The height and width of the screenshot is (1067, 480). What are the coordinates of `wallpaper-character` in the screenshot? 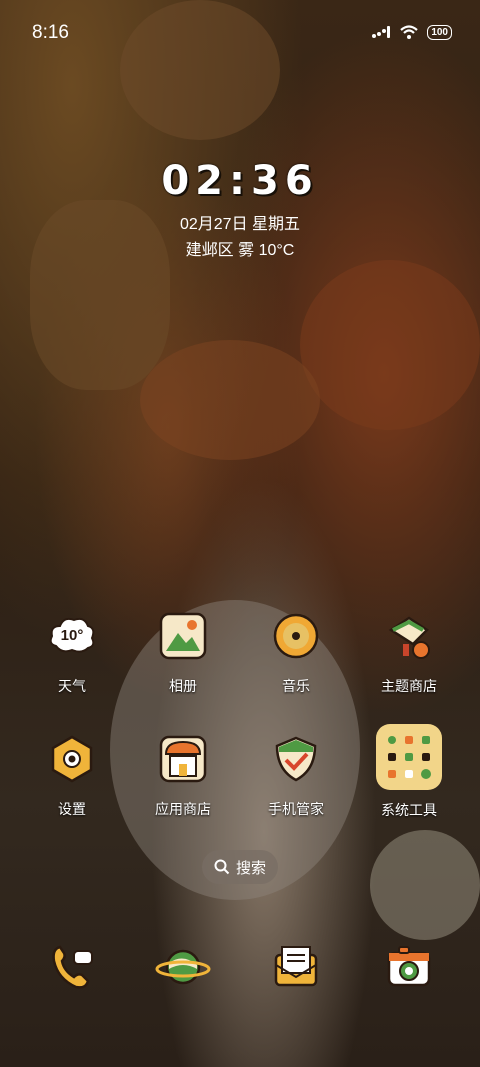 It's located at (425, 885).